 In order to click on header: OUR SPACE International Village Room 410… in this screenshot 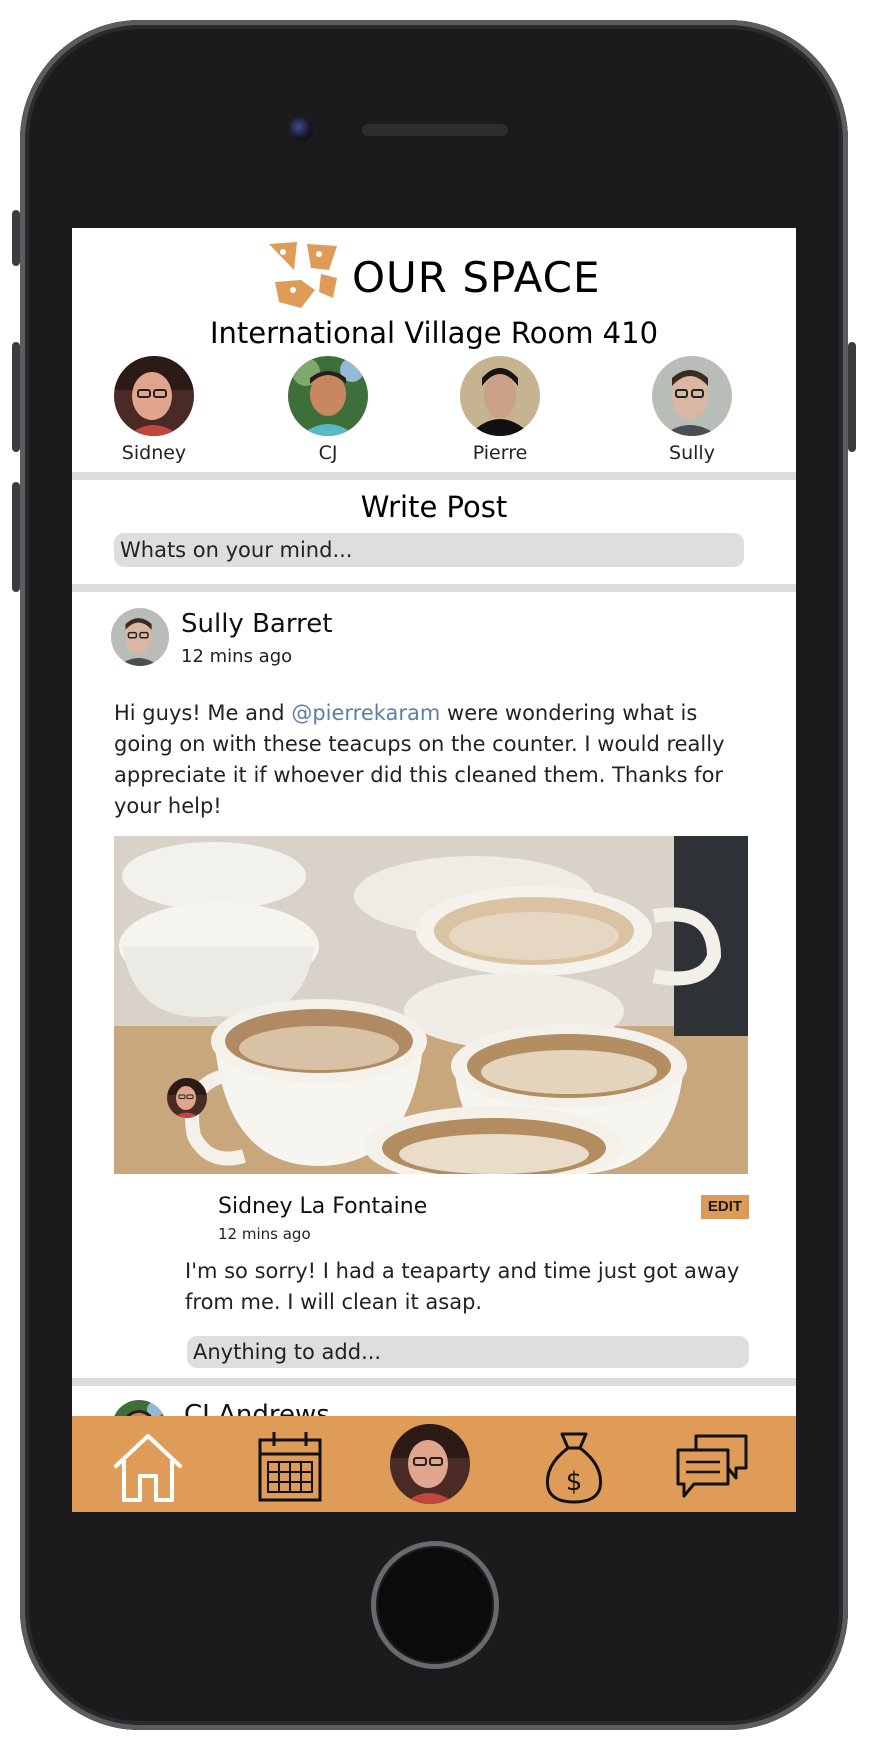, I will do `click(434, 351)`.